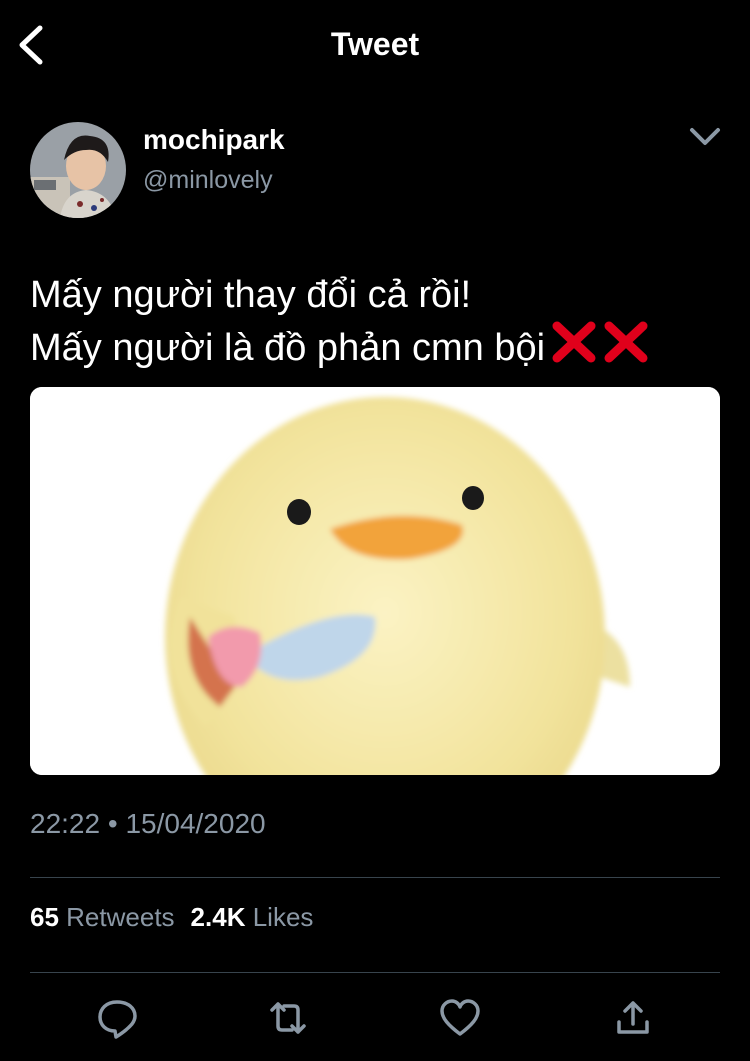  I want to click on top-bar: Tweet, so click(375, 45).